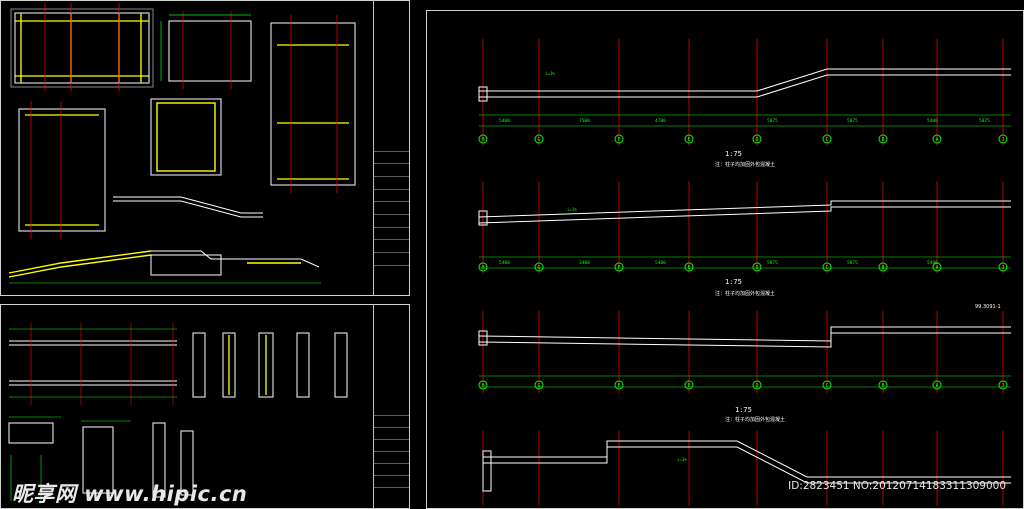  I want to click on watermark-text: 昵享网 www.hipic.cn, so click(130, 494).